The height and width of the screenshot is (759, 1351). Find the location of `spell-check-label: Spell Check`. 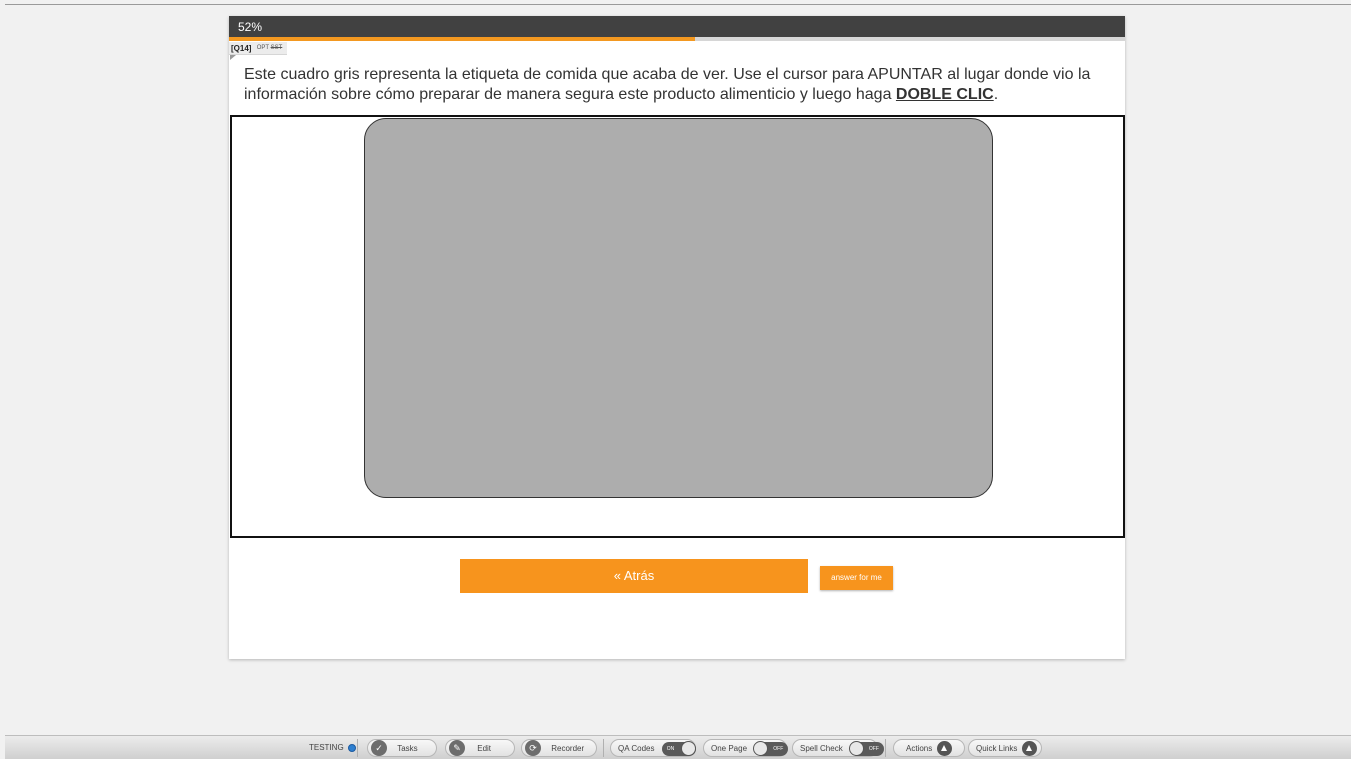

spell-check-label: Spell Check is located at coordinates (821, 748).